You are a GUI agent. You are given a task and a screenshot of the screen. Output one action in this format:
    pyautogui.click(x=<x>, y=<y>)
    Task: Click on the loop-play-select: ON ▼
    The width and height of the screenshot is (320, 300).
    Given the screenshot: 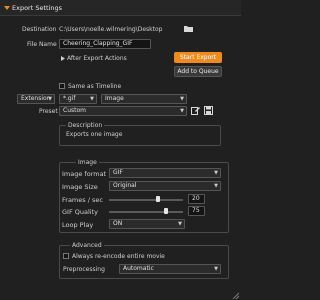 What is the action you would take?
    pyautogui.click(x=147, y=224)
    